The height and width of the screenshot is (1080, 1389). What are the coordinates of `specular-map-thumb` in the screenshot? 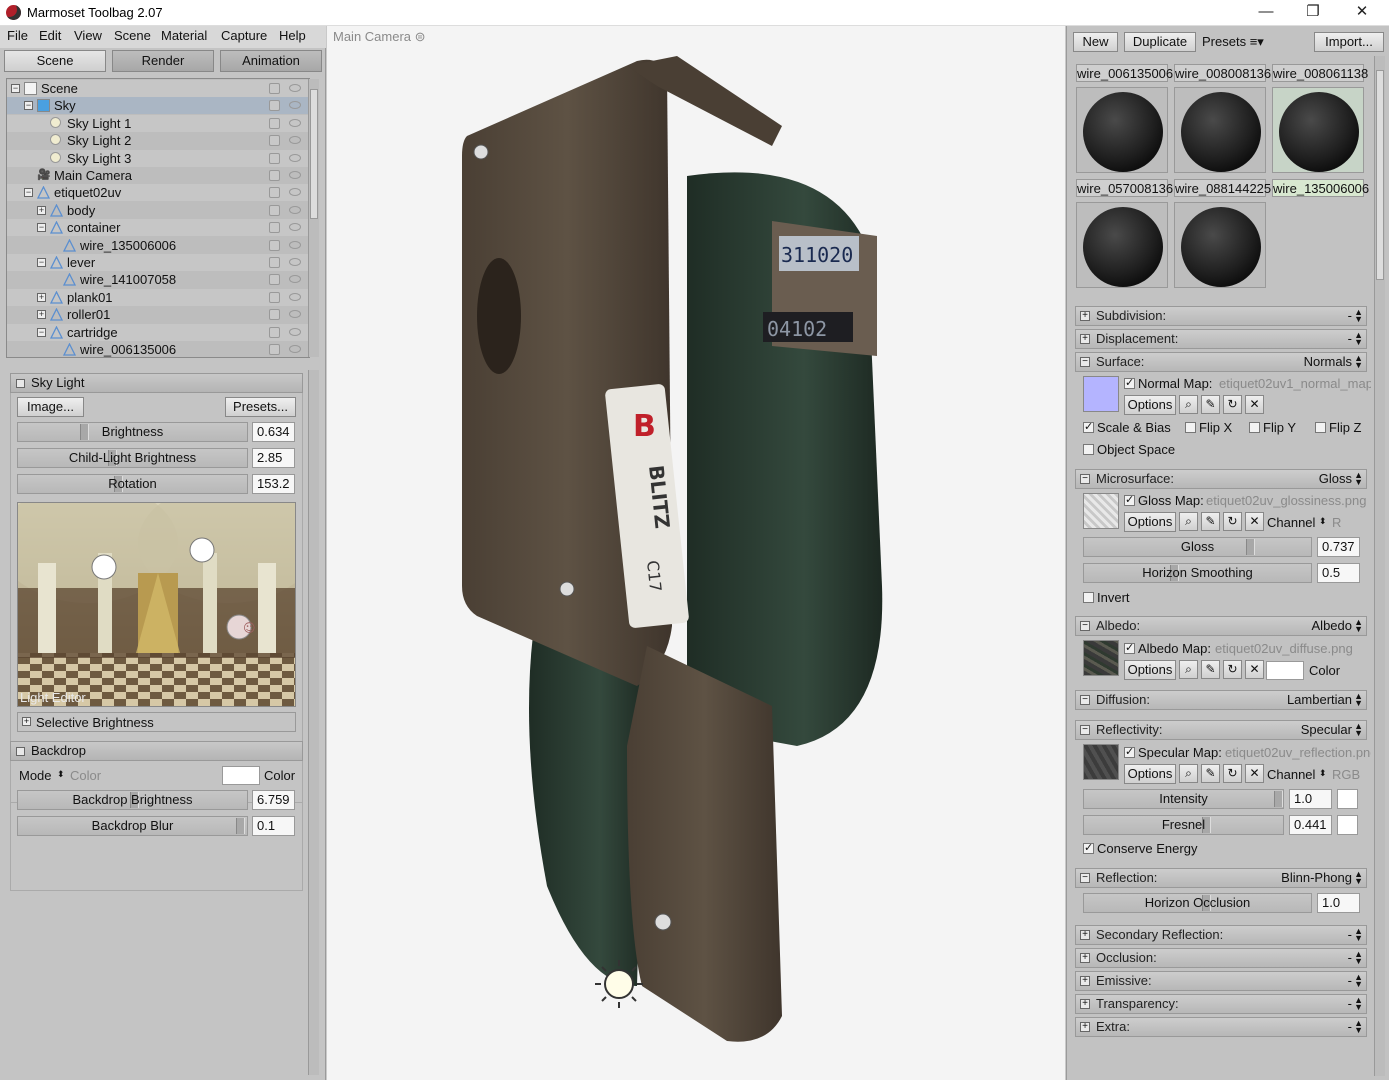 It's located at (1101, 762).